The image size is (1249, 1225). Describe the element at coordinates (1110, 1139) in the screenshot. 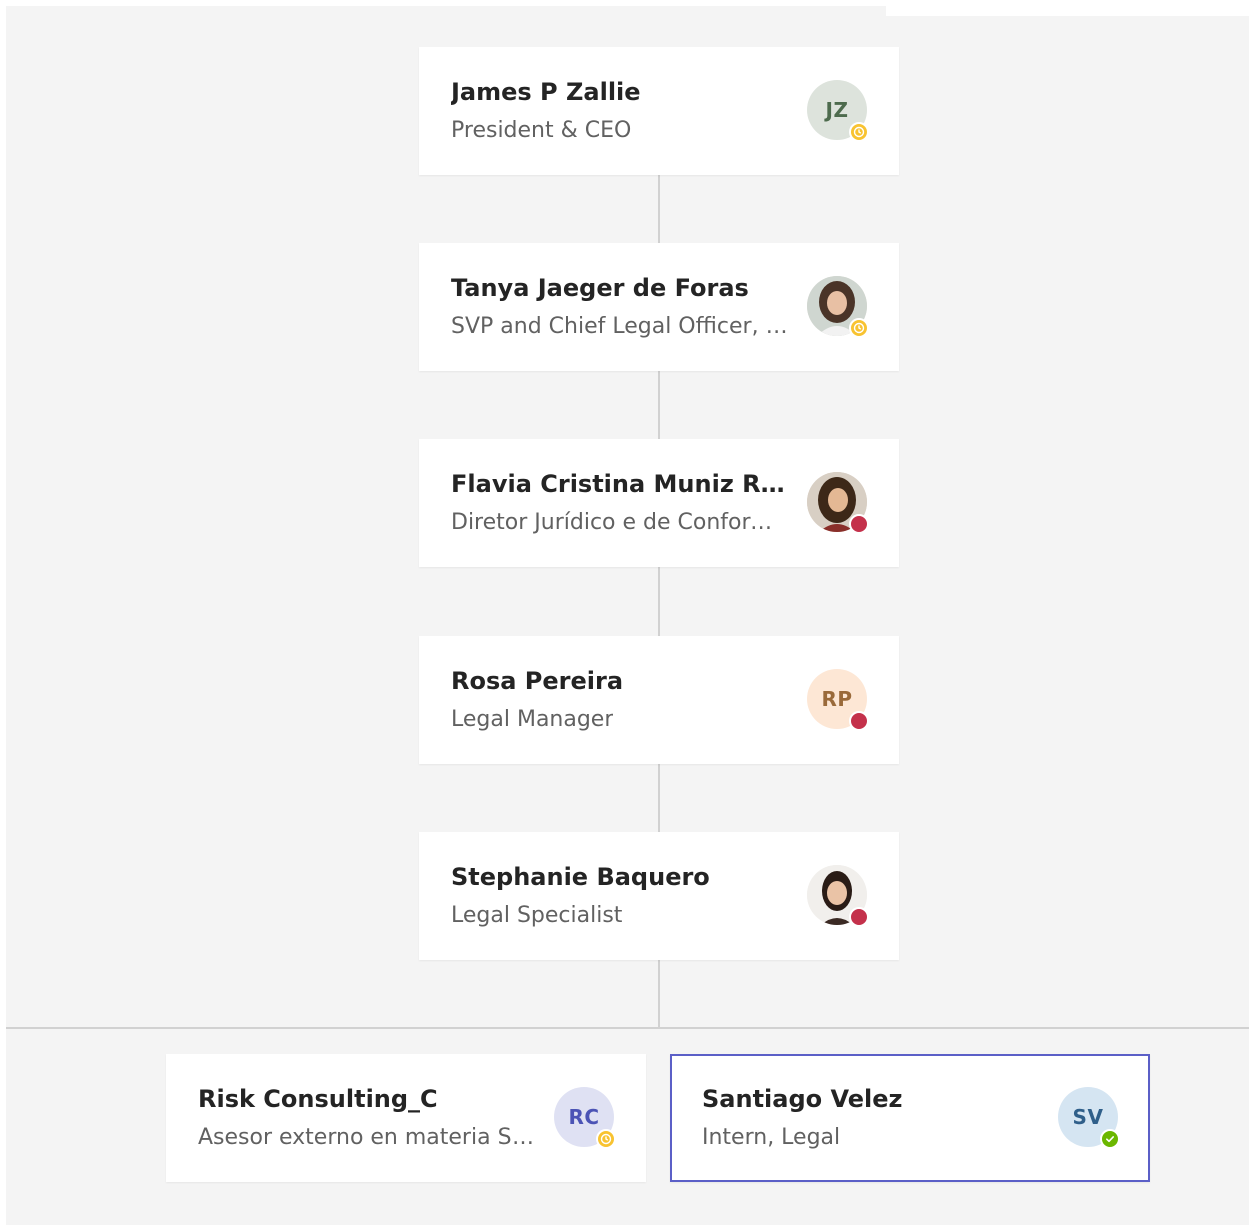

I see `presence-available-icon` at that location.